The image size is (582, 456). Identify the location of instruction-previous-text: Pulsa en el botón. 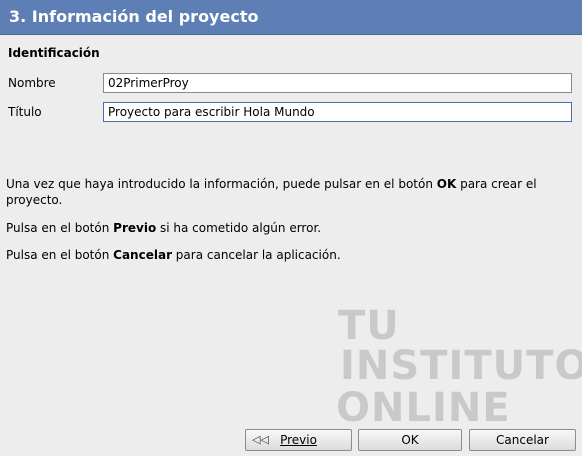
(60, 228).